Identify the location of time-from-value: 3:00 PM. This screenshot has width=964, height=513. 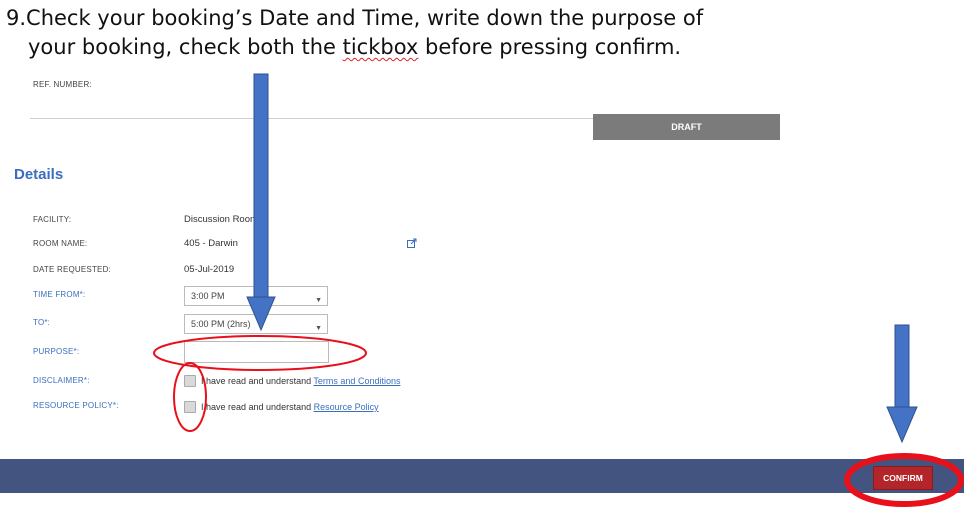
(208, 296).